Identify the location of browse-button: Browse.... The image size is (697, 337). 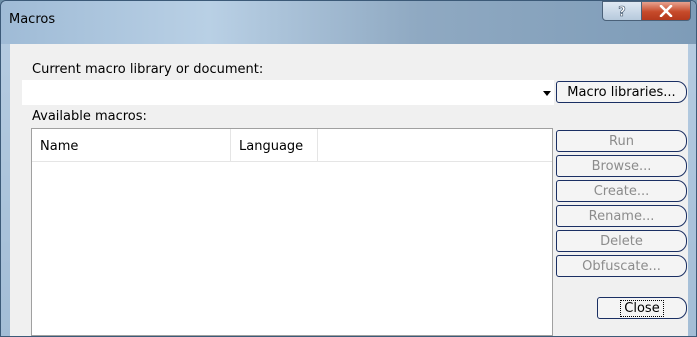
(621, 166).